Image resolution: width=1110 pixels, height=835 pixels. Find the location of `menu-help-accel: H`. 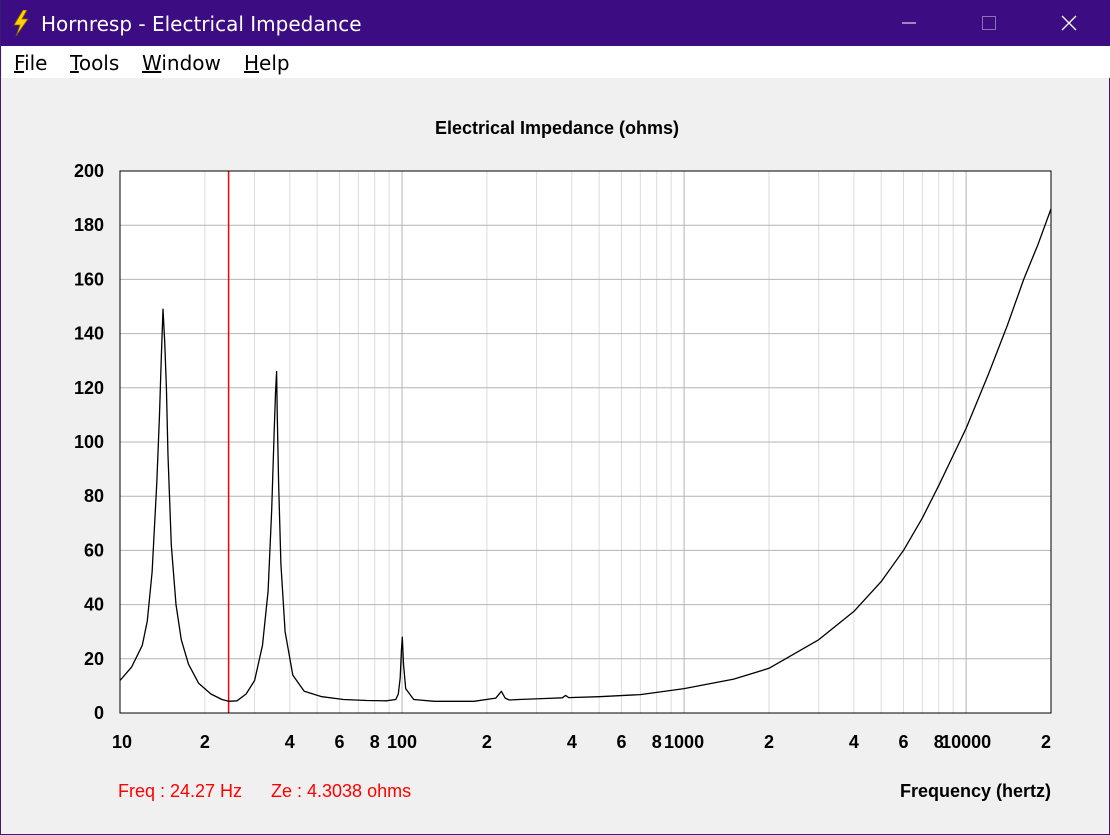

menu-help-accel: H is located at coordinates (252, 63).